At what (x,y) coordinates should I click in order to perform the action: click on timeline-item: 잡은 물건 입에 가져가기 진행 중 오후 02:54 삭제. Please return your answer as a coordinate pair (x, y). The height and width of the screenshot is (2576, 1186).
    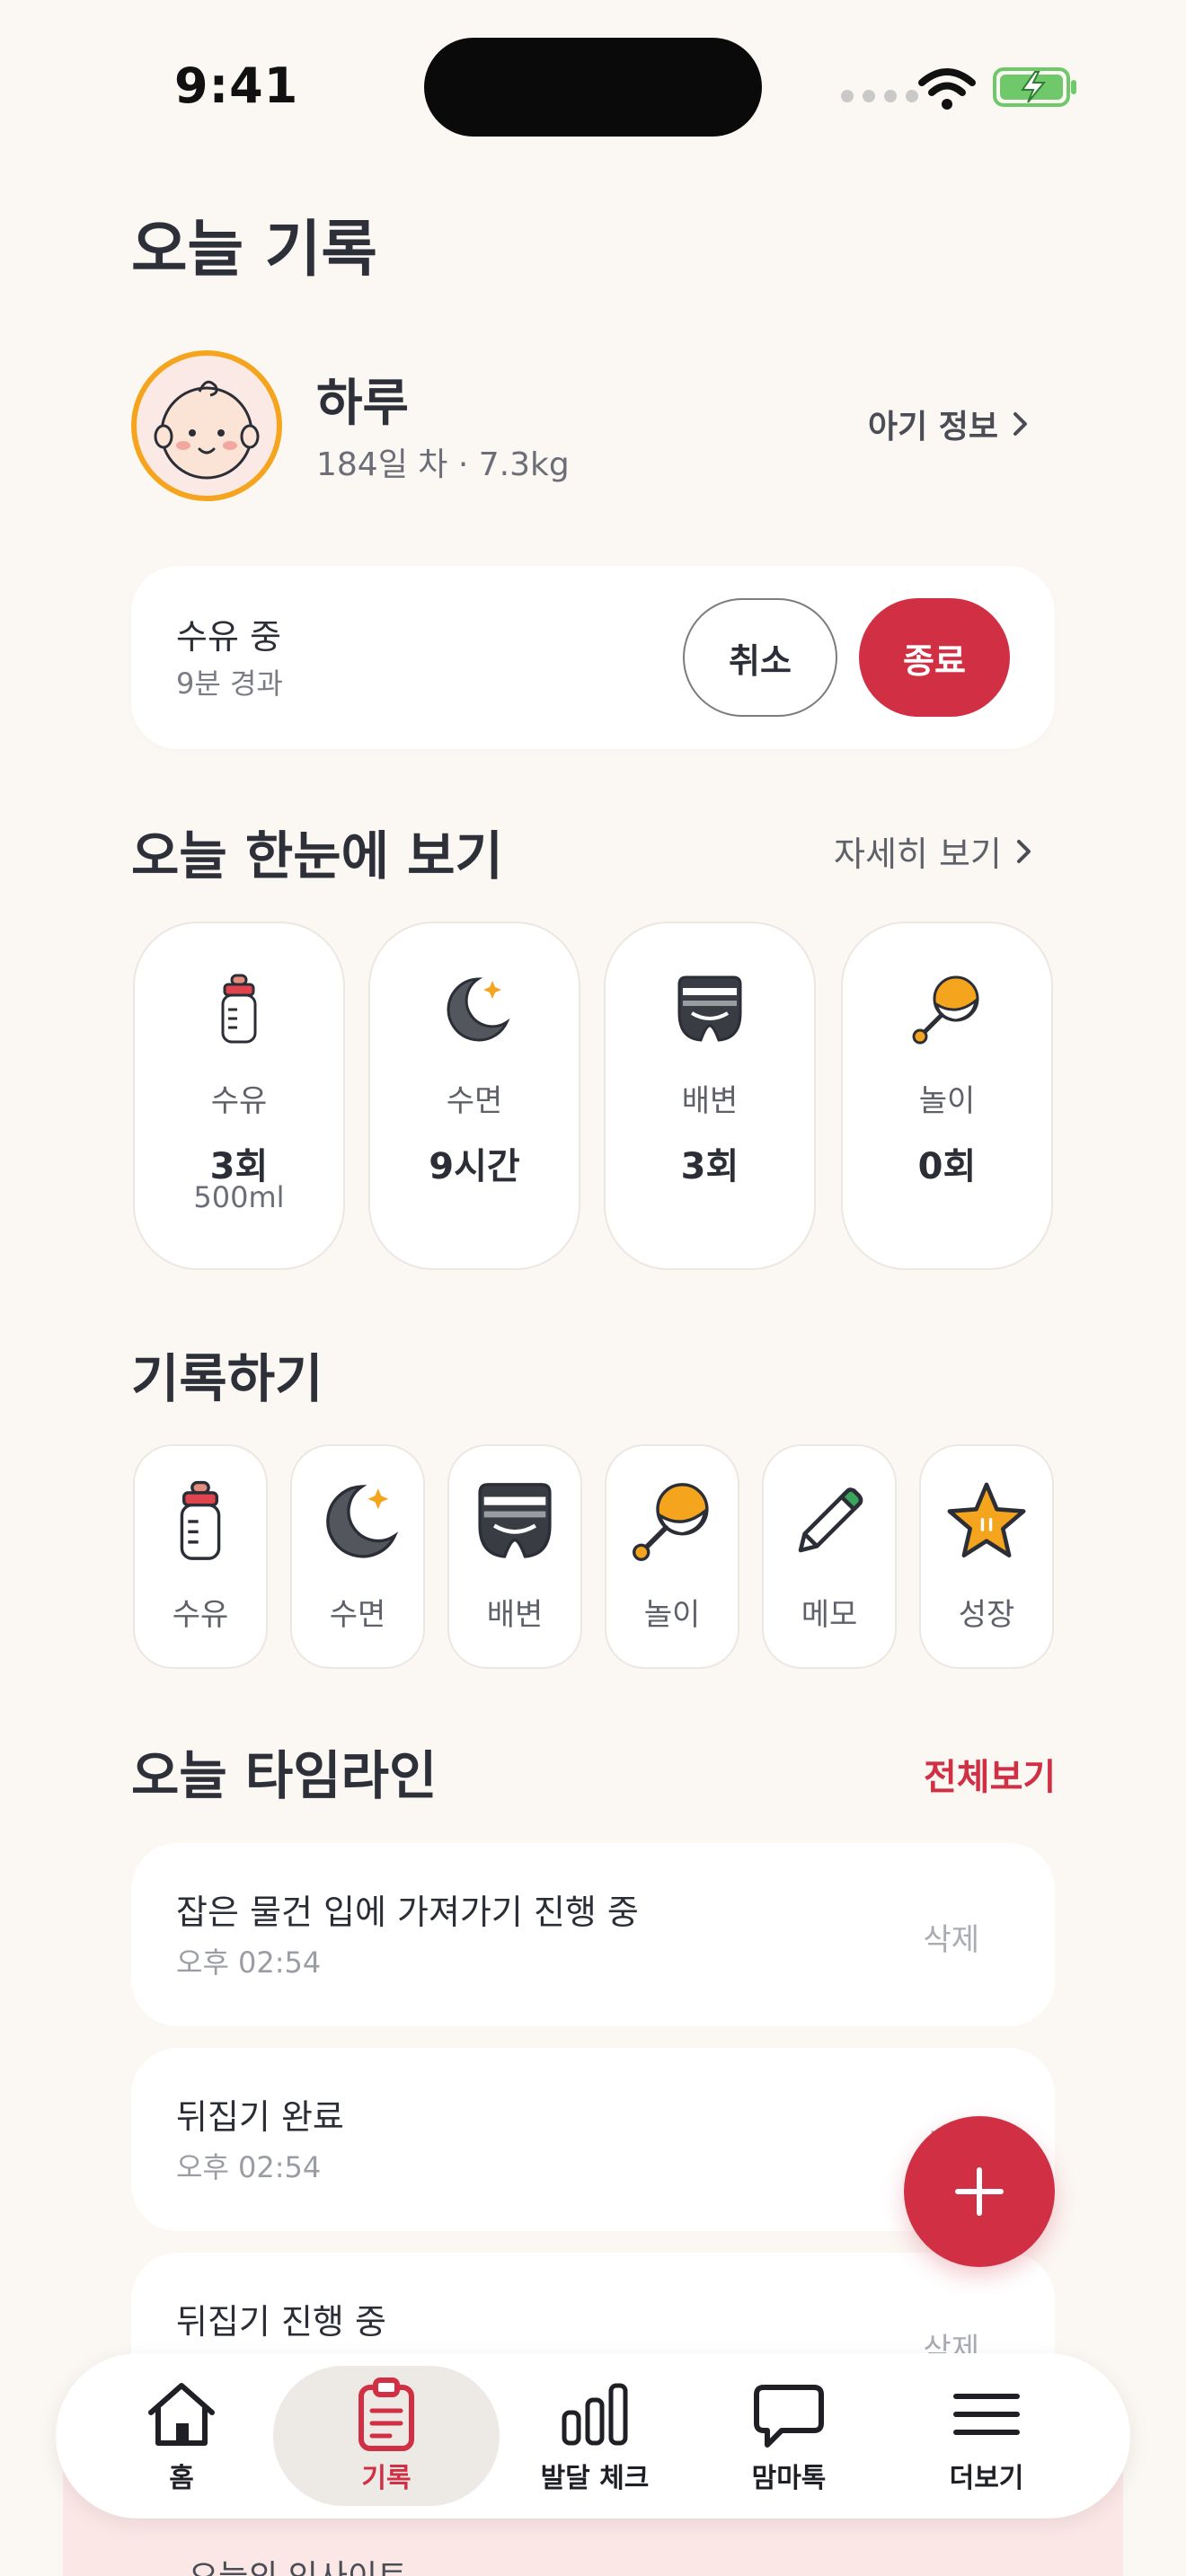
    Looking at the image, I should click on (593, 1934).